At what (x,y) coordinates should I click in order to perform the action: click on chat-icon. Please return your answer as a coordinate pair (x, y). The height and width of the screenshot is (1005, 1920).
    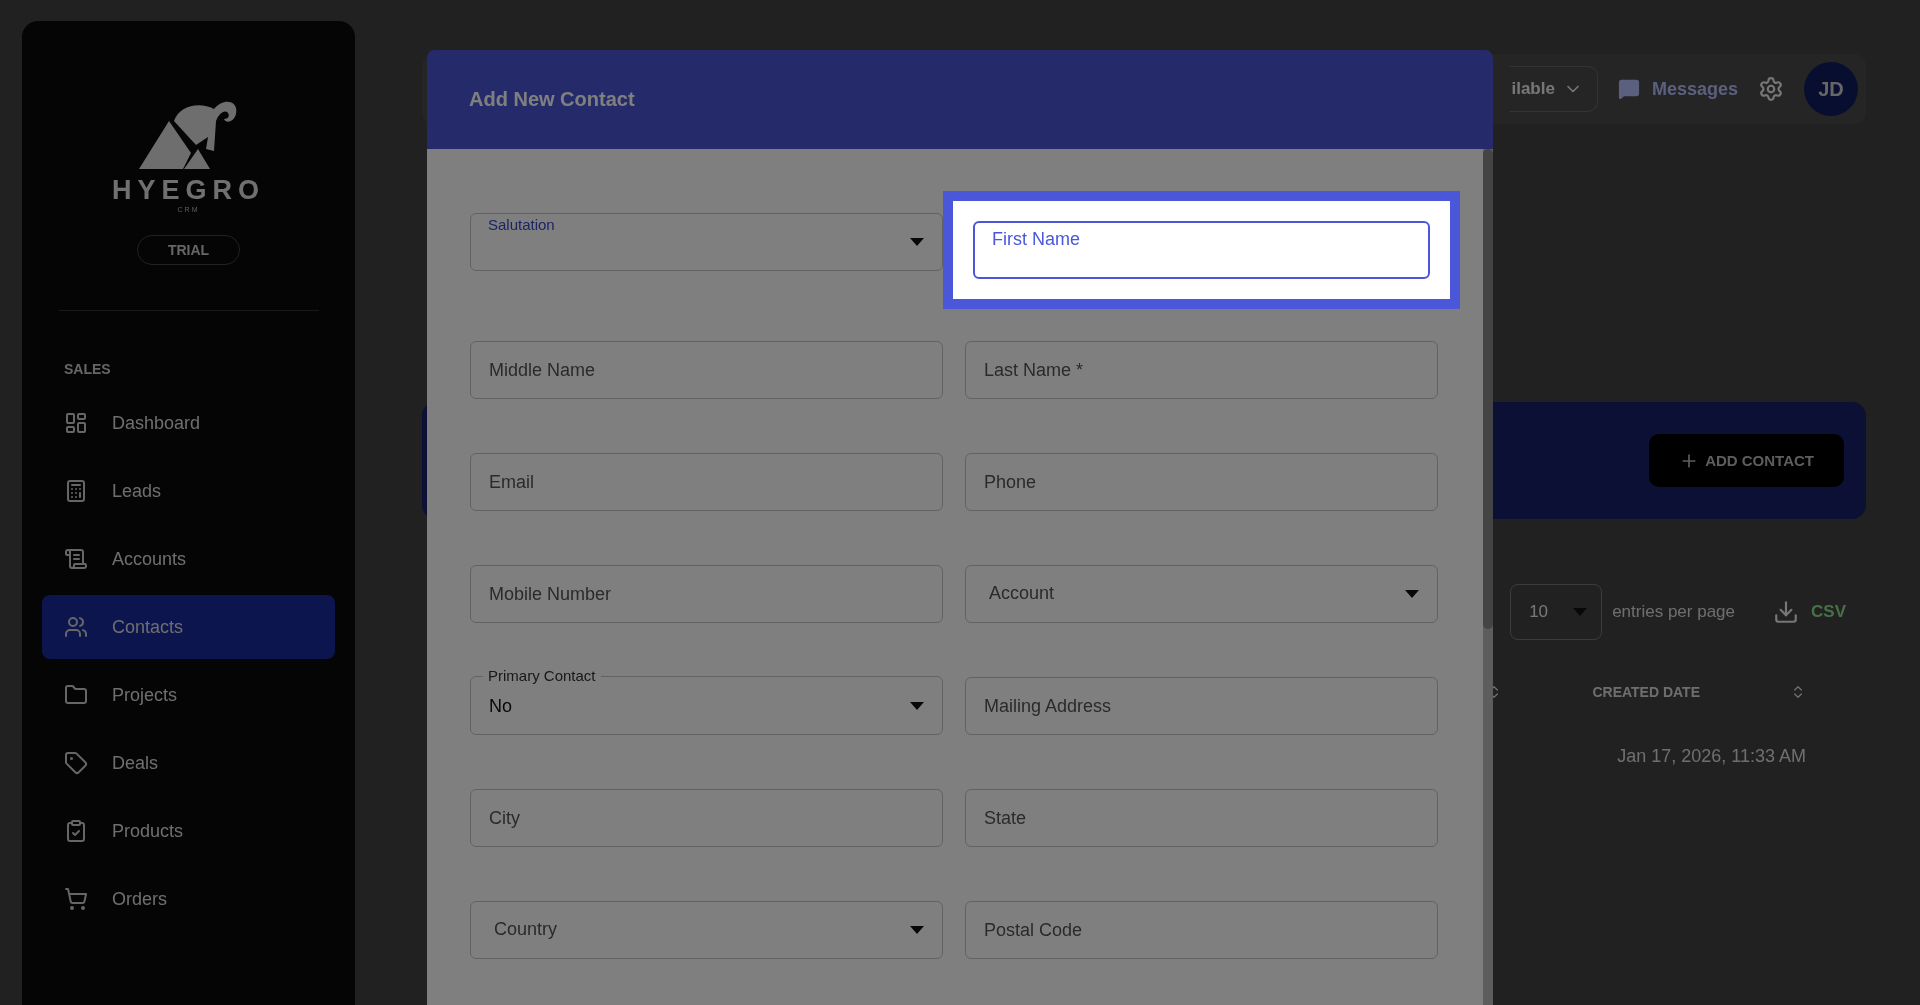
    Looking at the image, I should click on (1628, 89).